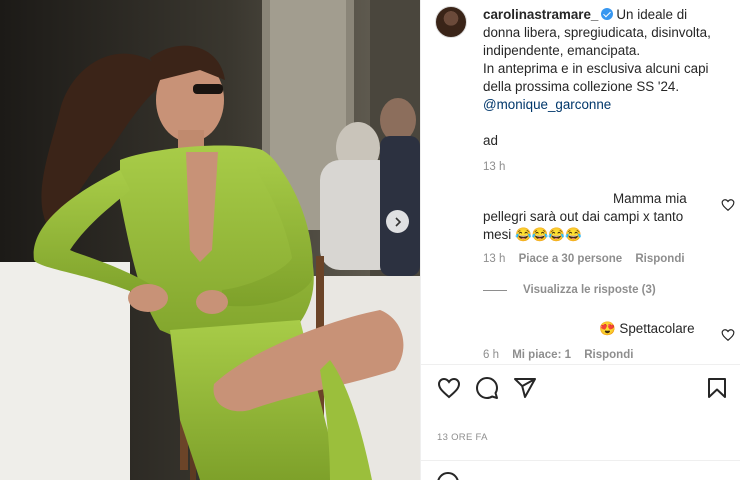  I want to click on carousel-next-button, so click(397, 221).